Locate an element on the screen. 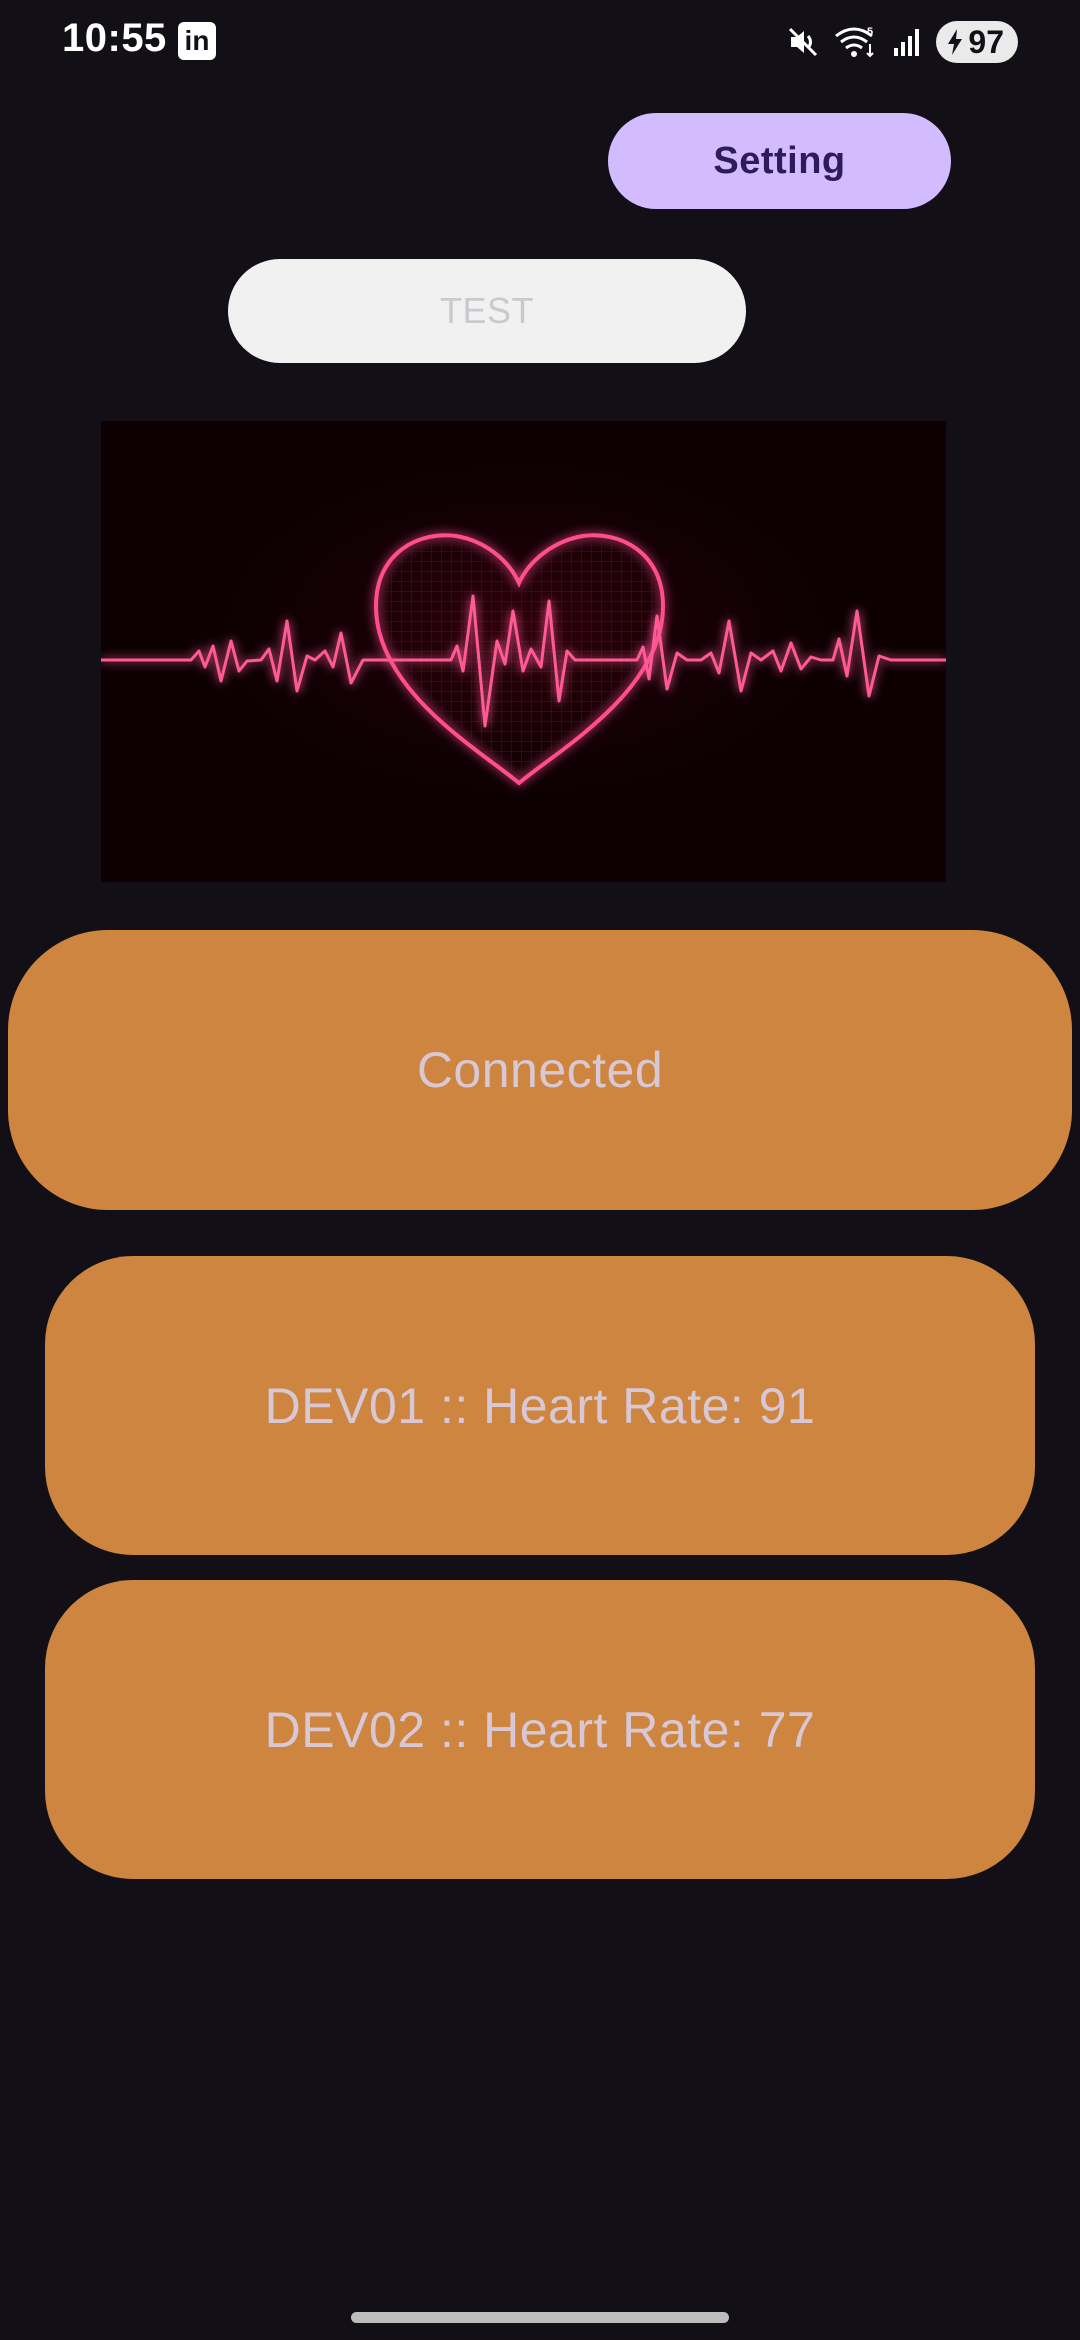  connection-status-text: Connected is located at coordinates (540, 1070).